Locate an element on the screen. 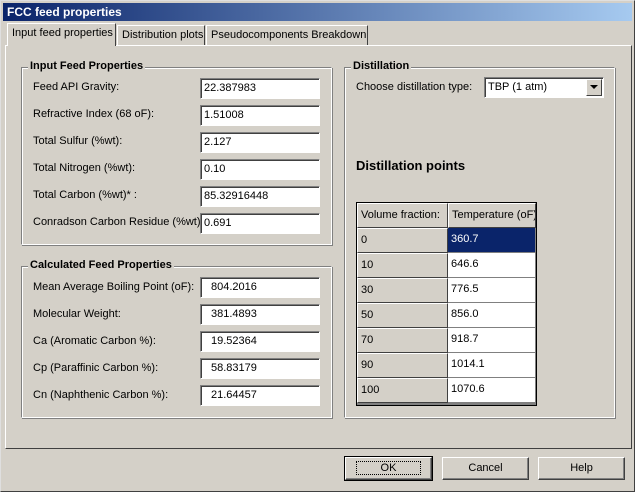 Image resolution: width=635 pixels, height=492 pixels. distillation-type-select: TBP (1 atm) is located at coordinates (544, 87).